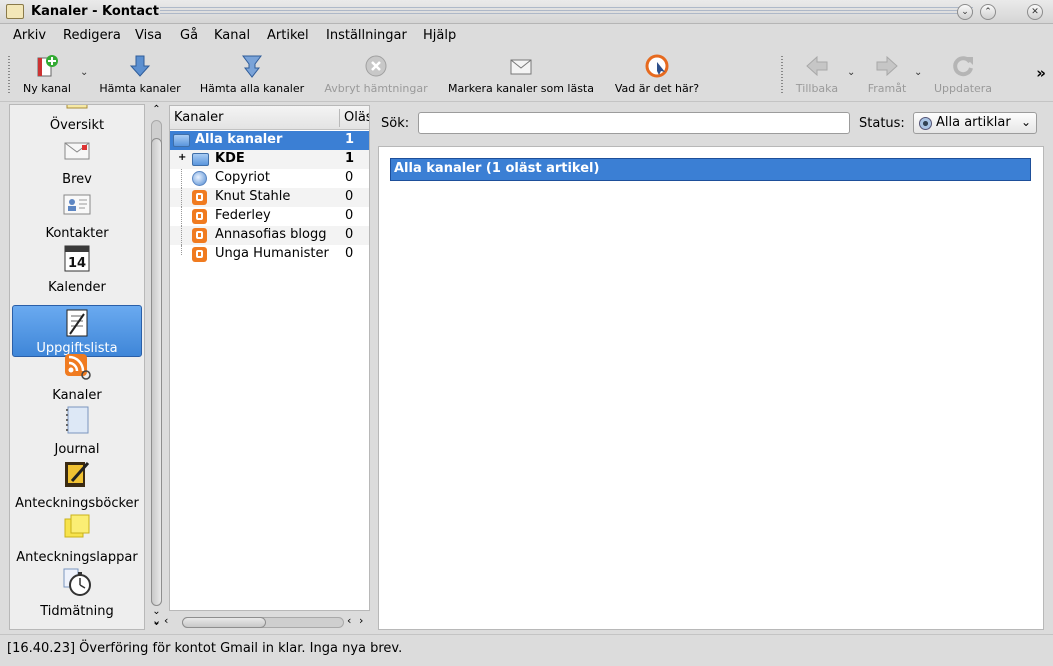 This screenshot has width=1053, height=666. I want to click on scroll-right-icon: ›, so click(361, 620).